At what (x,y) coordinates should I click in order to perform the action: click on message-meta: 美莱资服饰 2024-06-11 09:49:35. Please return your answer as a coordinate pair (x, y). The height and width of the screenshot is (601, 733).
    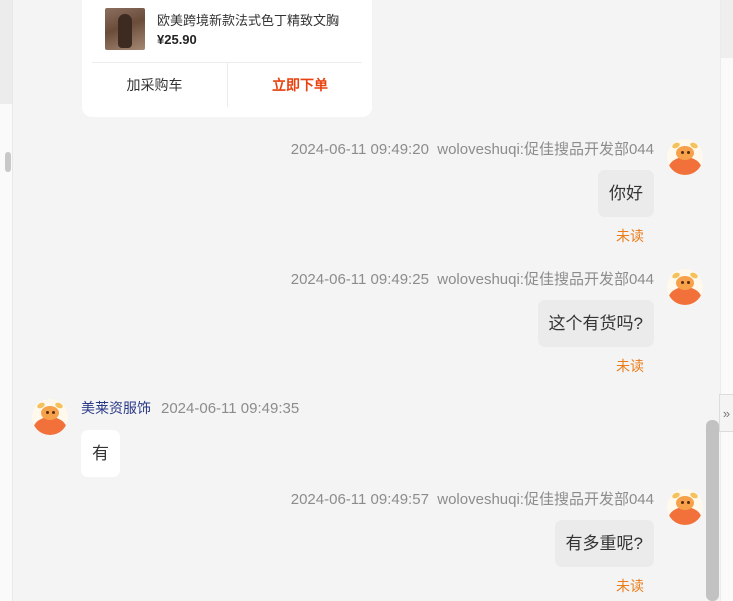
    Looking at the image, I should click on (190, 408).